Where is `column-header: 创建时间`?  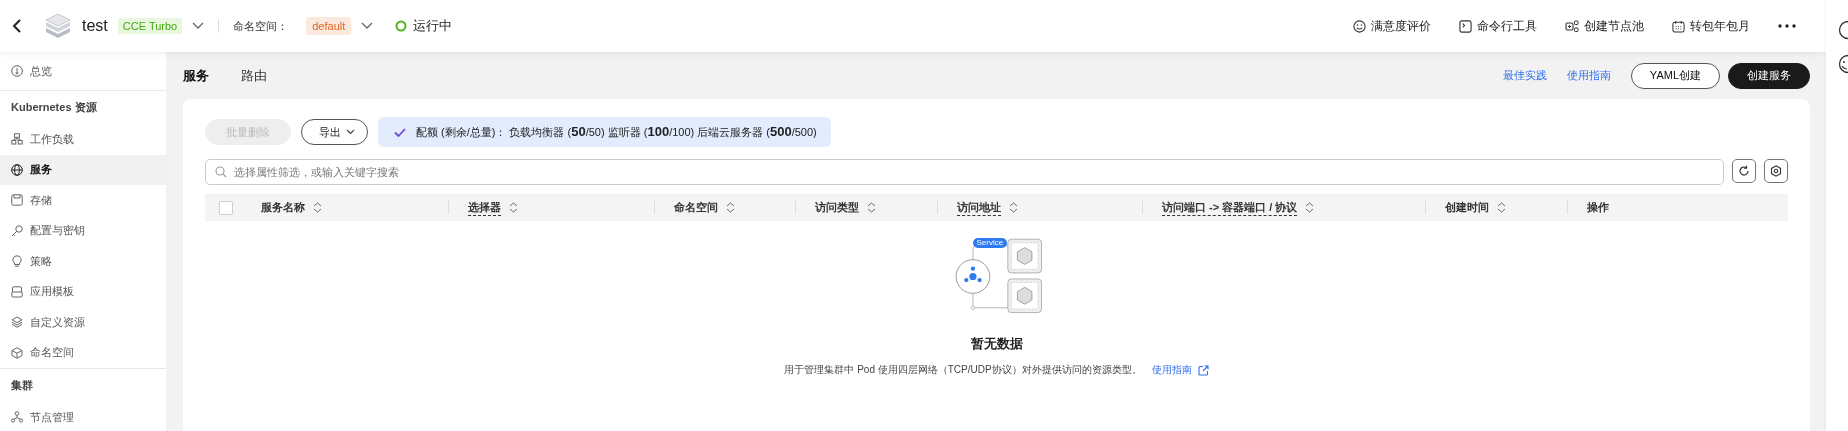 column-header: 创建时间 is located at coordinates (1467, 207).